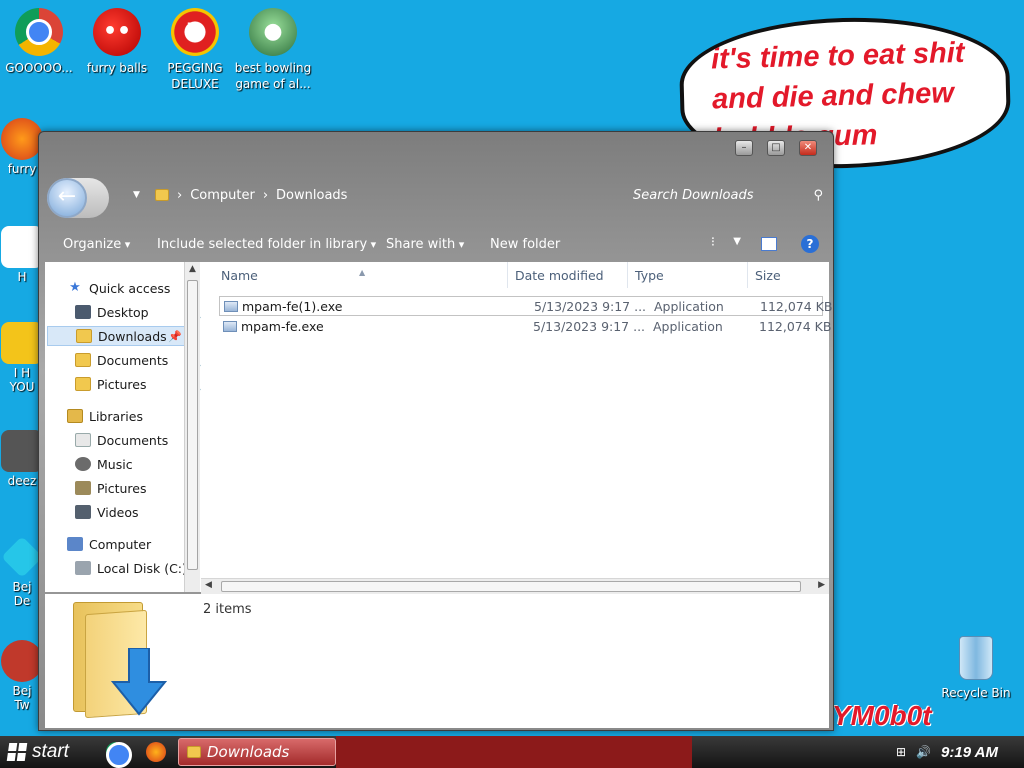 This screenshot has height=768, width=1024. What do you see at coordinates (882, 715) in the screenshot?
I see `wallpaper-signature: YM0b0t` at bounding box center [882, 715].